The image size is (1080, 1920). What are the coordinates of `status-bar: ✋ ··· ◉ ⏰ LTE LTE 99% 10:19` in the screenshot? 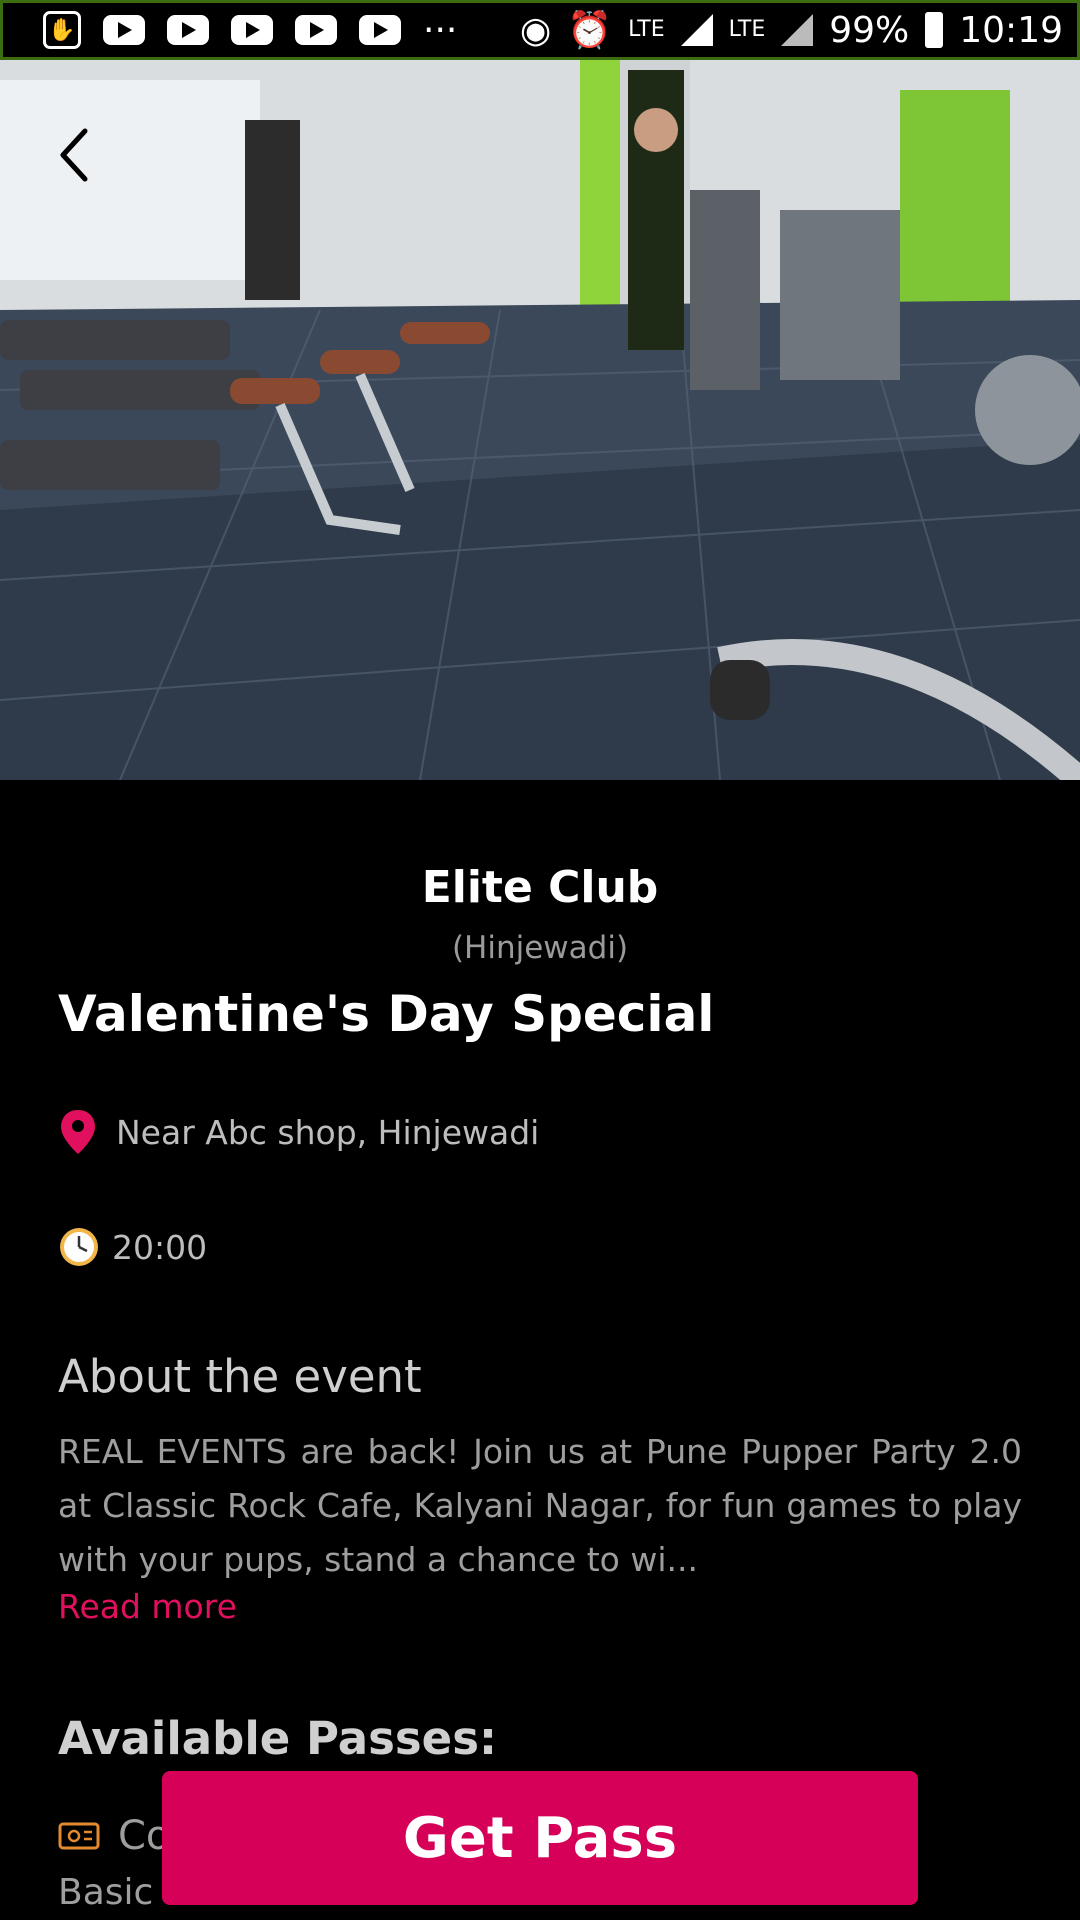 It's located at (540, 30).